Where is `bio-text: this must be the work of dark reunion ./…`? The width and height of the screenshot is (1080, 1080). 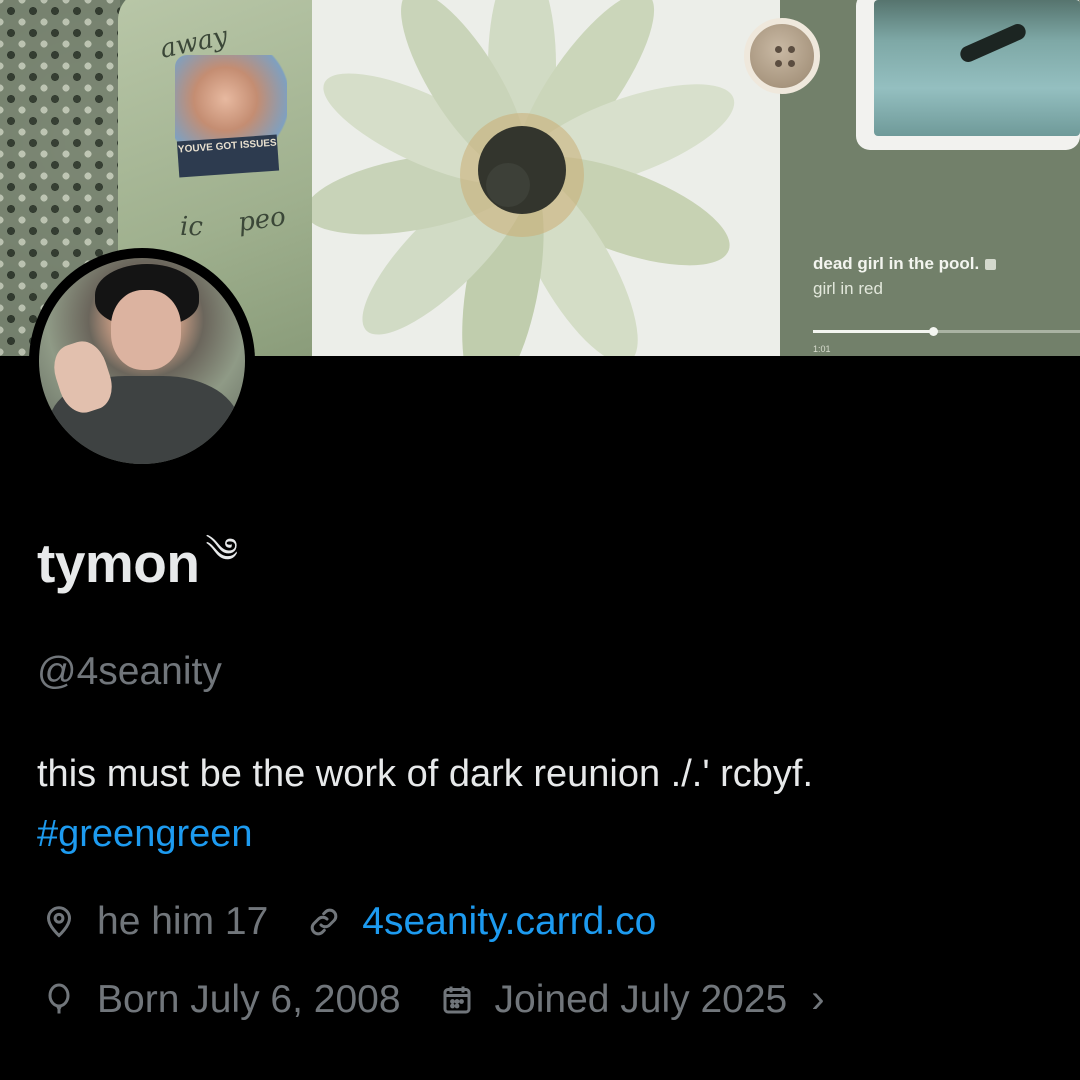
bio-text: this must be the work of dark reunion ./… is located at coordinates (425, 774).